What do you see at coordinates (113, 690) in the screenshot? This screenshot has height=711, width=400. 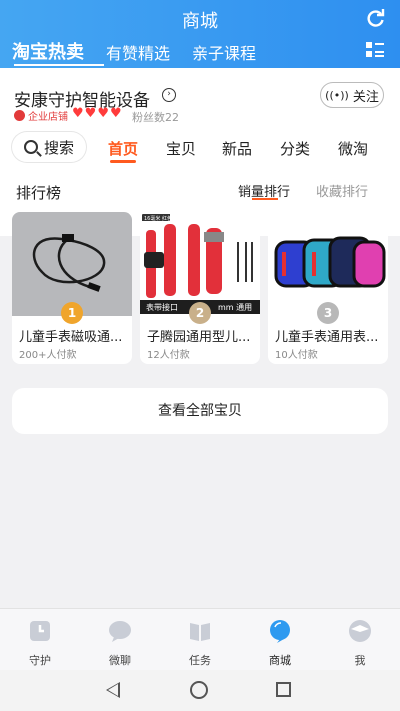 I see `back-icon` at bounding box center [113, 690].